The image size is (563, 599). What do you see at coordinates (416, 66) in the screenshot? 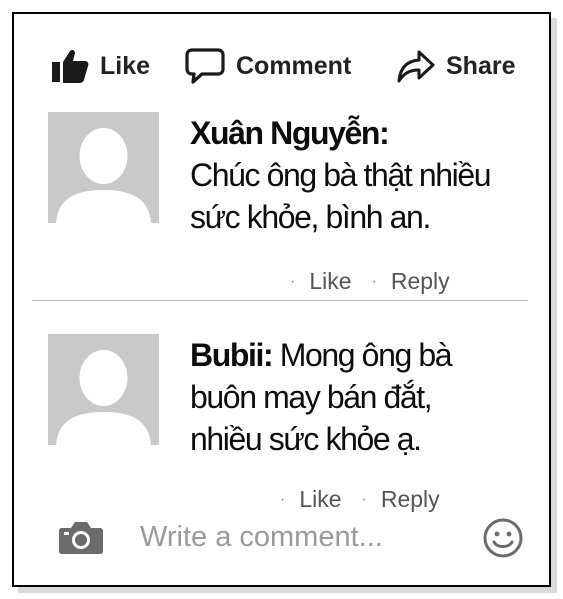
I see `share-arrow-icon` at bounding box center [416, 66].